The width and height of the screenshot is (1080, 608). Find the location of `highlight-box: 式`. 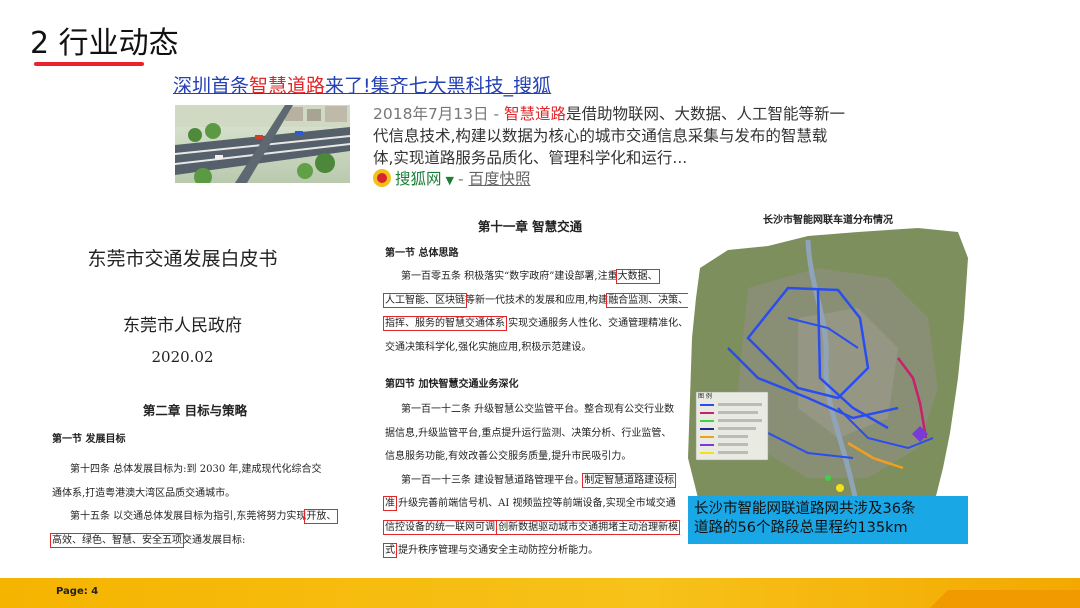

highlight-box: 式 is located at coordinates (390, 550).